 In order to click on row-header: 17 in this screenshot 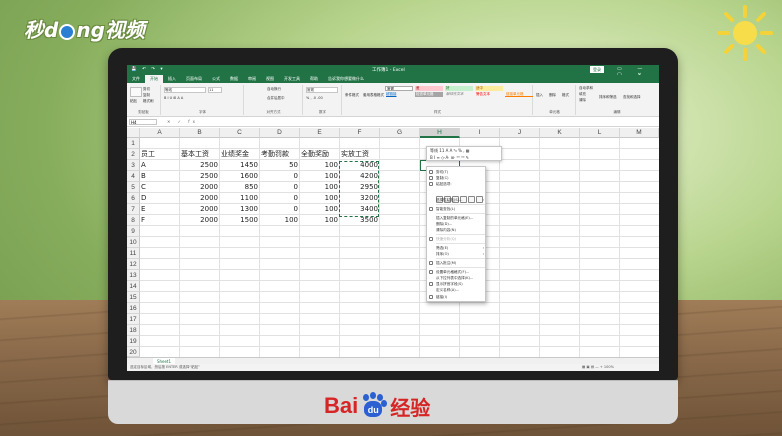, I will do `click(133, 319)`.